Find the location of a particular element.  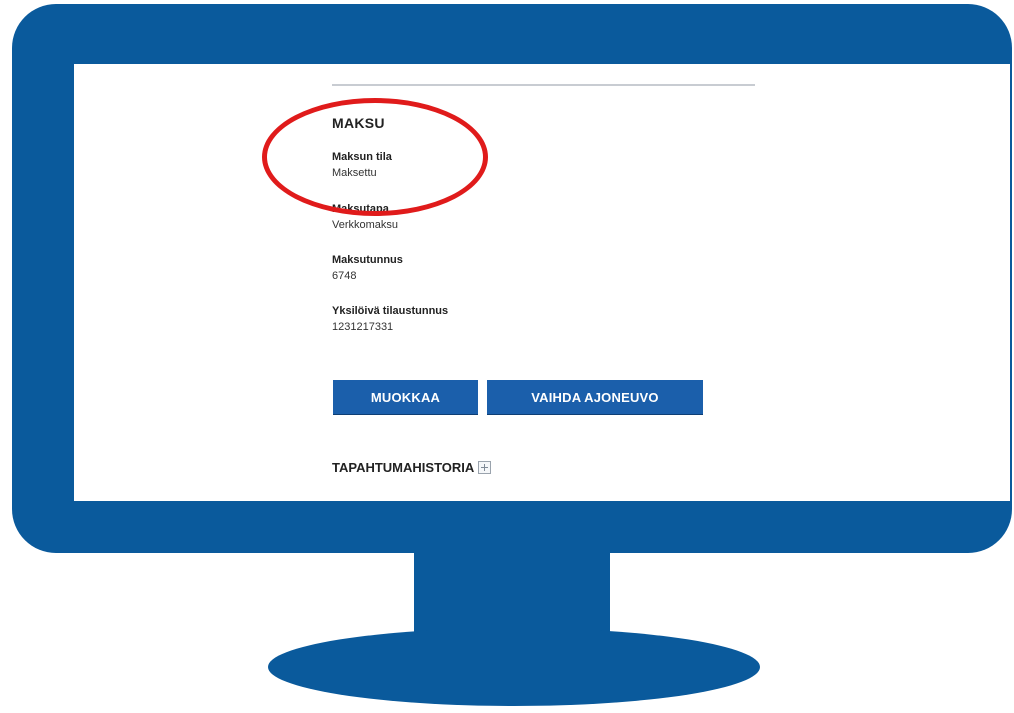

payment-status-label: Maksun tila is located at coordinates (362, 157).